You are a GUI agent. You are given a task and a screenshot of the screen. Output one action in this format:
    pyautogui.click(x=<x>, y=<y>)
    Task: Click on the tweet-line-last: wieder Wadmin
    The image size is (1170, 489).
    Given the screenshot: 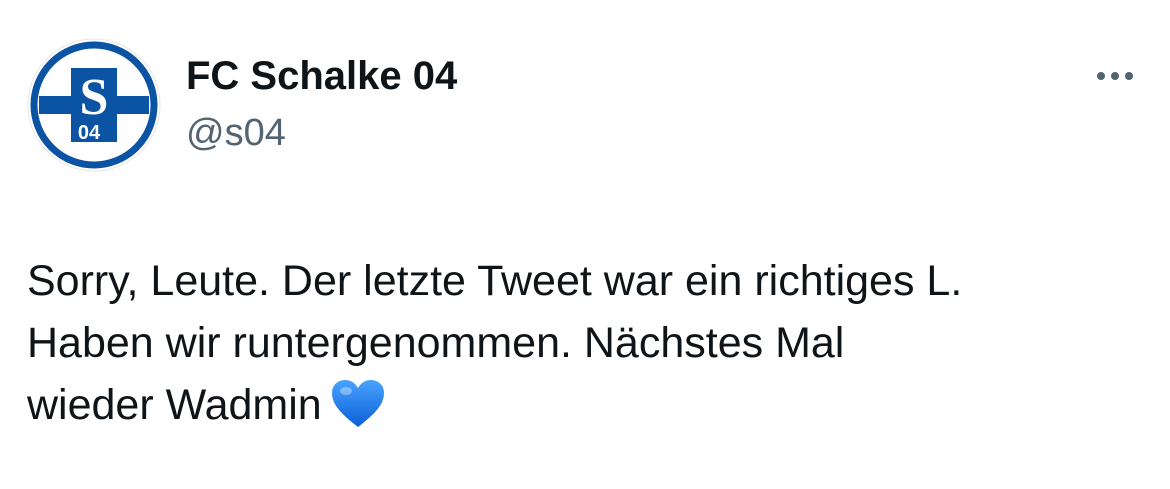 What is the action you would take?
    pyautogui.click(x=589, y=405)
    